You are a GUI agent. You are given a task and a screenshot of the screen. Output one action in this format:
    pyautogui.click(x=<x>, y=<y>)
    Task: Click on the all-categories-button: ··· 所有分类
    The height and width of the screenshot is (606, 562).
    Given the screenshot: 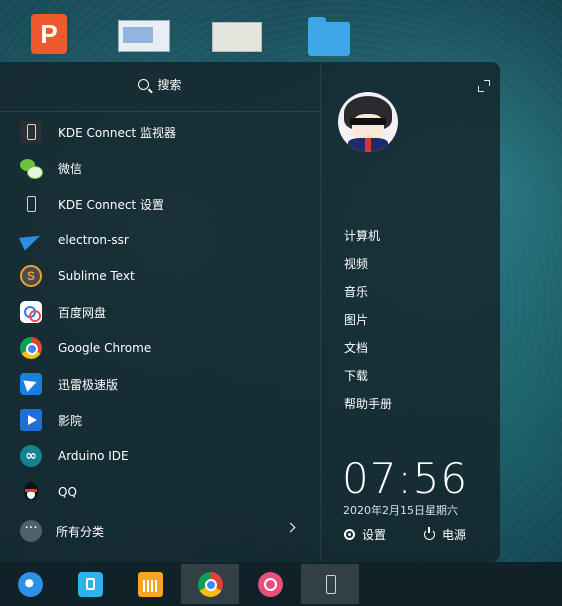 What is the action you would take?
    pyautogui.click(x=160, y=531)
    